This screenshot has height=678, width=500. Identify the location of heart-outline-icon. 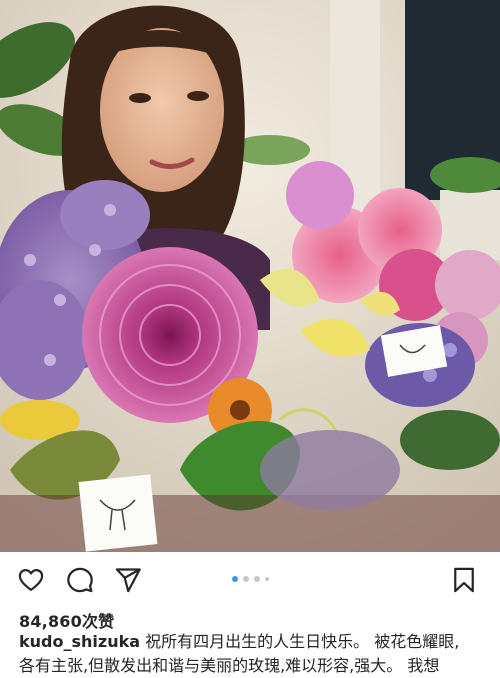
(31, 580).